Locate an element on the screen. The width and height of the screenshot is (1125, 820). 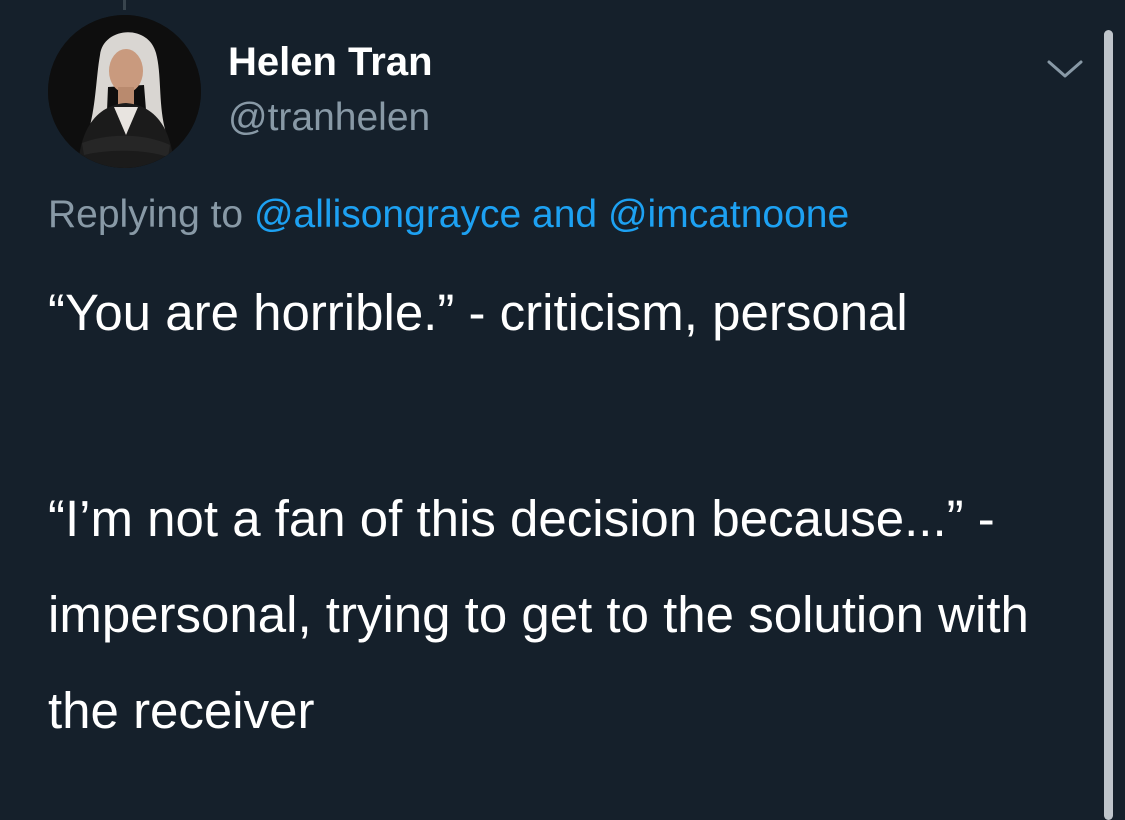
author-handle: @tranhelen is located at coordinates (329, 118).